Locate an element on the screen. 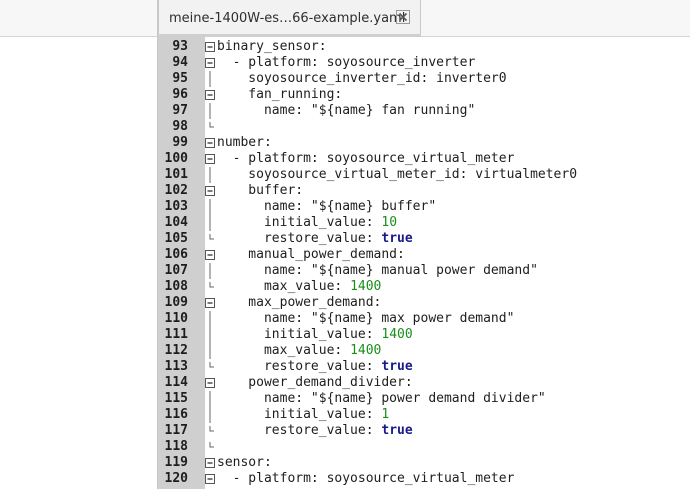 The width and height of the screenshot is (690, 489). code-text: fan_running: is located at coordinates (279, 95).